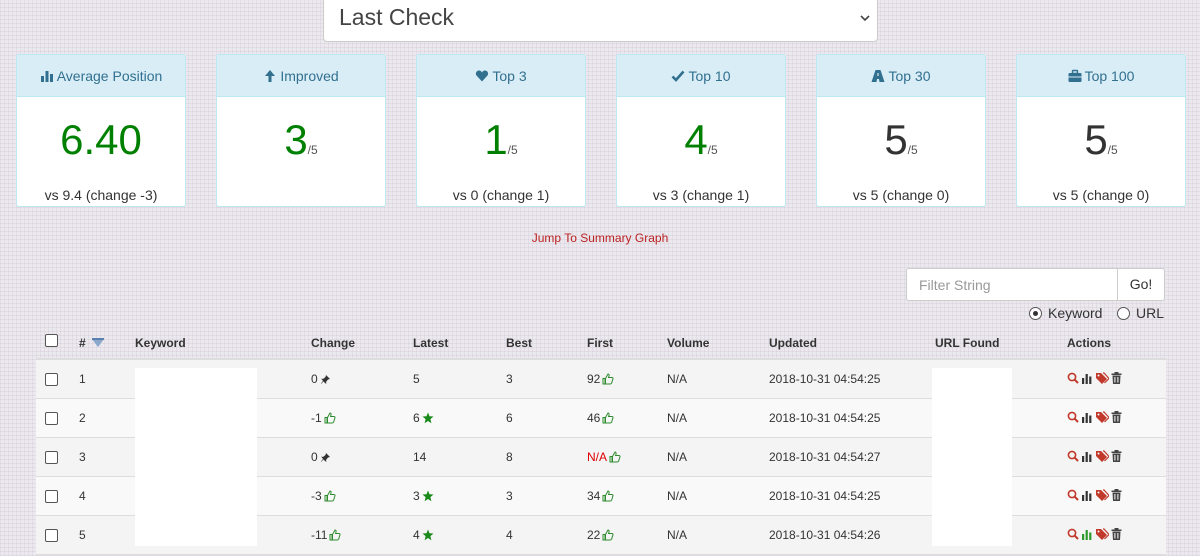 The image size is (1200, 556). I want to click on select-all-checkbox, so click(51, 340).